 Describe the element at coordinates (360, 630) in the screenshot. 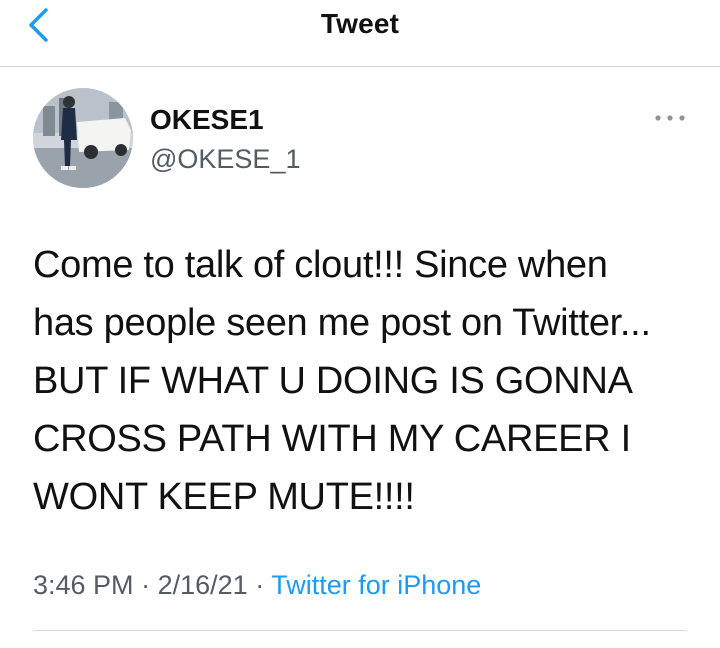

I see `divider` at that location.